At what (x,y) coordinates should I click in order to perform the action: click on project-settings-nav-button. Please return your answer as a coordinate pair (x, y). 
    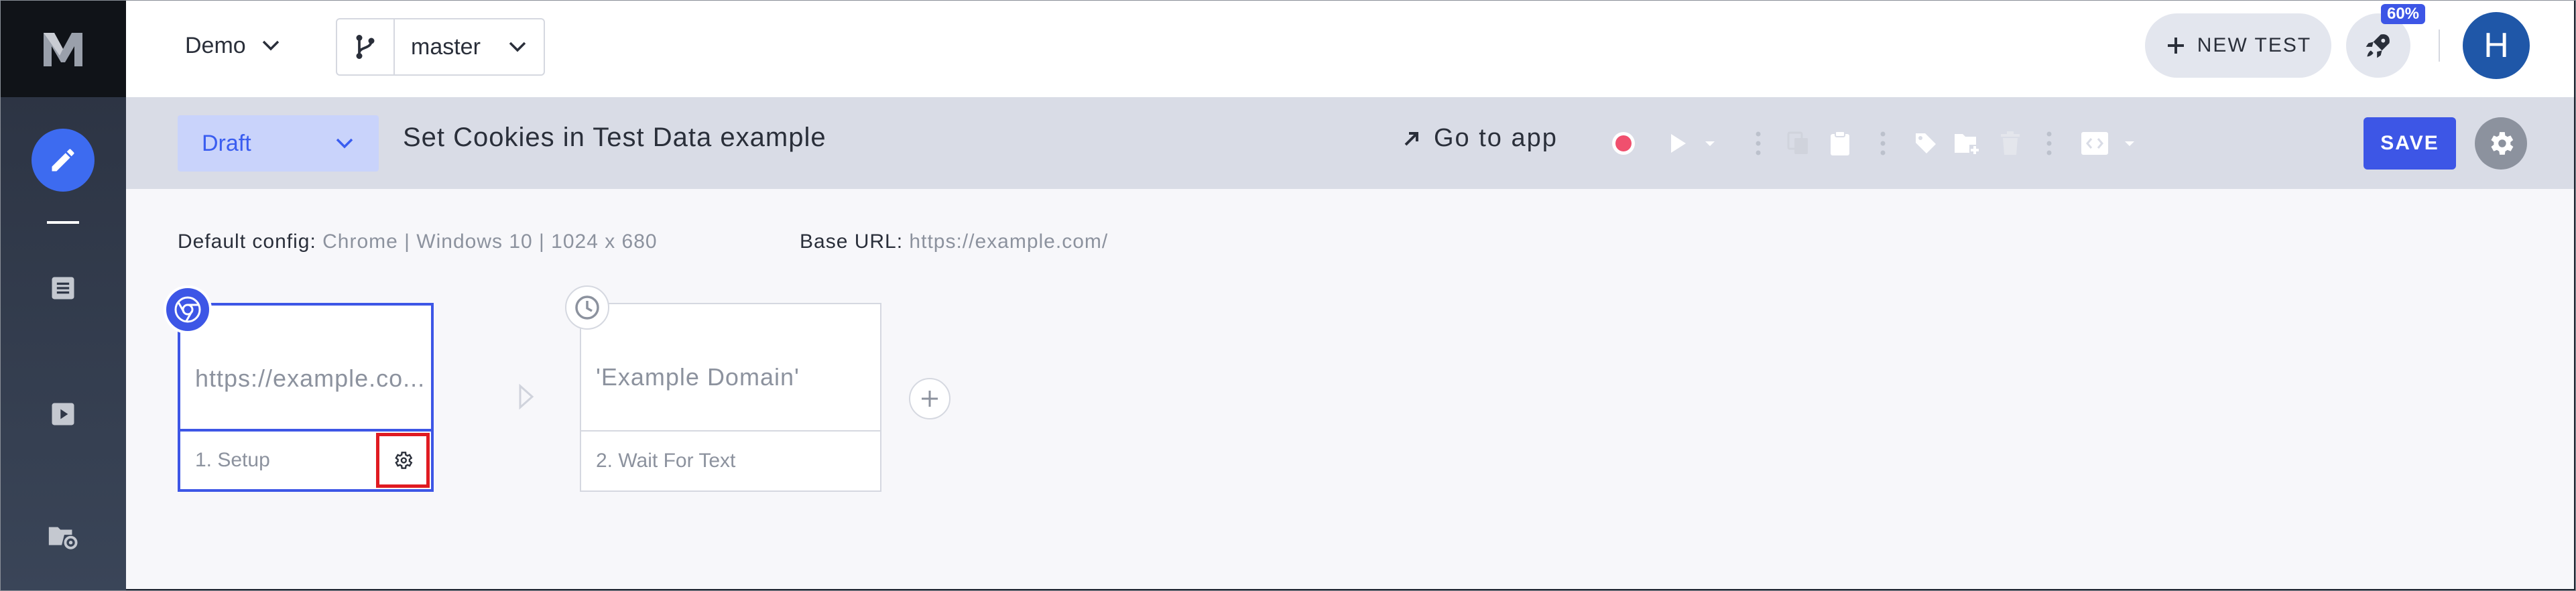
    Looking at the image, I should click on (63, 537).